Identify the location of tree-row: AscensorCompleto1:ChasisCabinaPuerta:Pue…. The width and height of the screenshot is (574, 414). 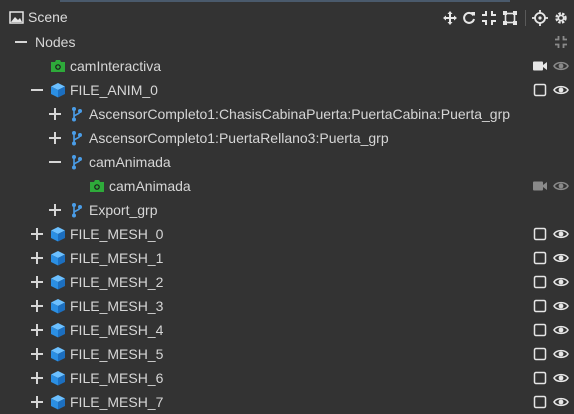
(287, 114).